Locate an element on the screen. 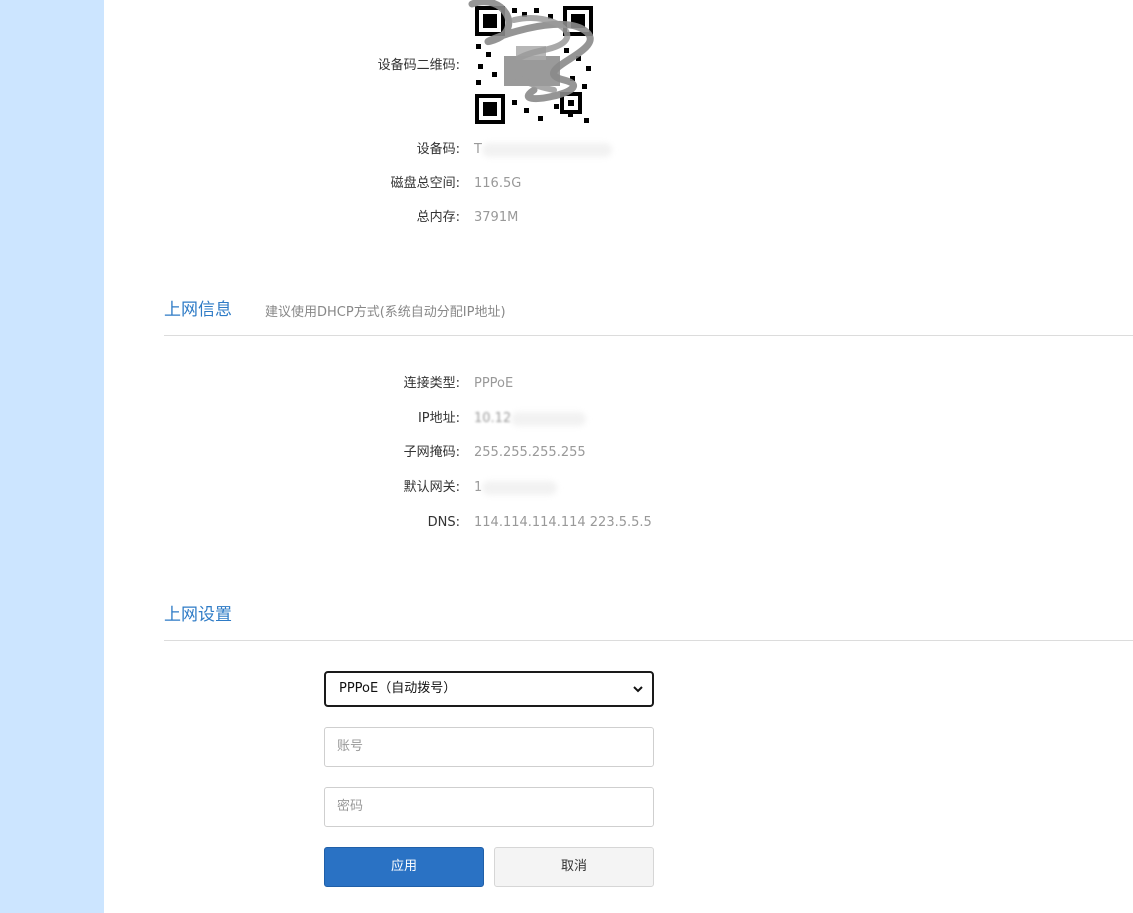  conn-type-label: 连接类型: is located at coordinates (431, 383).